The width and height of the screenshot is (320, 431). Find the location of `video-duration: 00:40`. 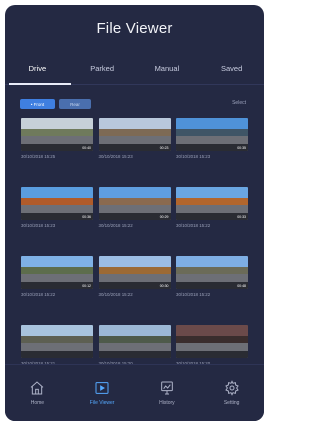

video-duration: 00:40 is located at coordinates (86, 148).